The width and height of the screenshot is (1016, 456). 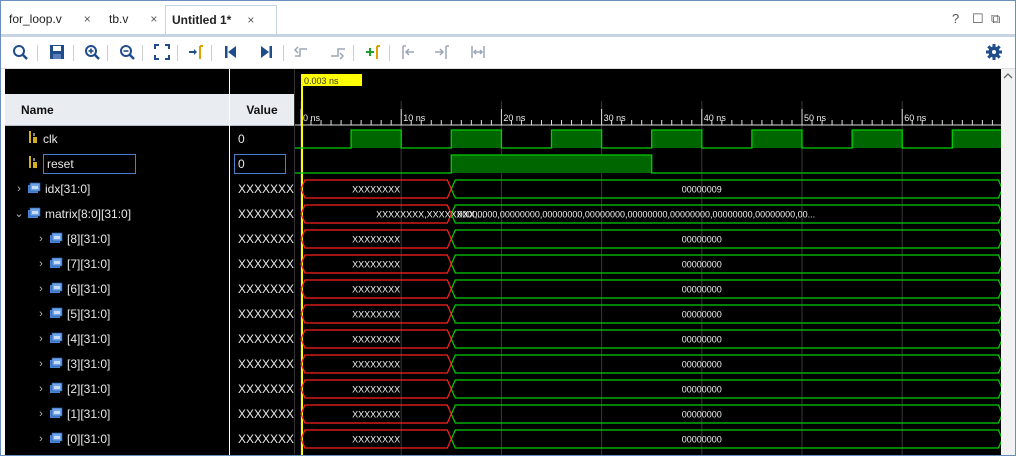 I want to click on value-column-header: Value, so click(x=262, y=110).